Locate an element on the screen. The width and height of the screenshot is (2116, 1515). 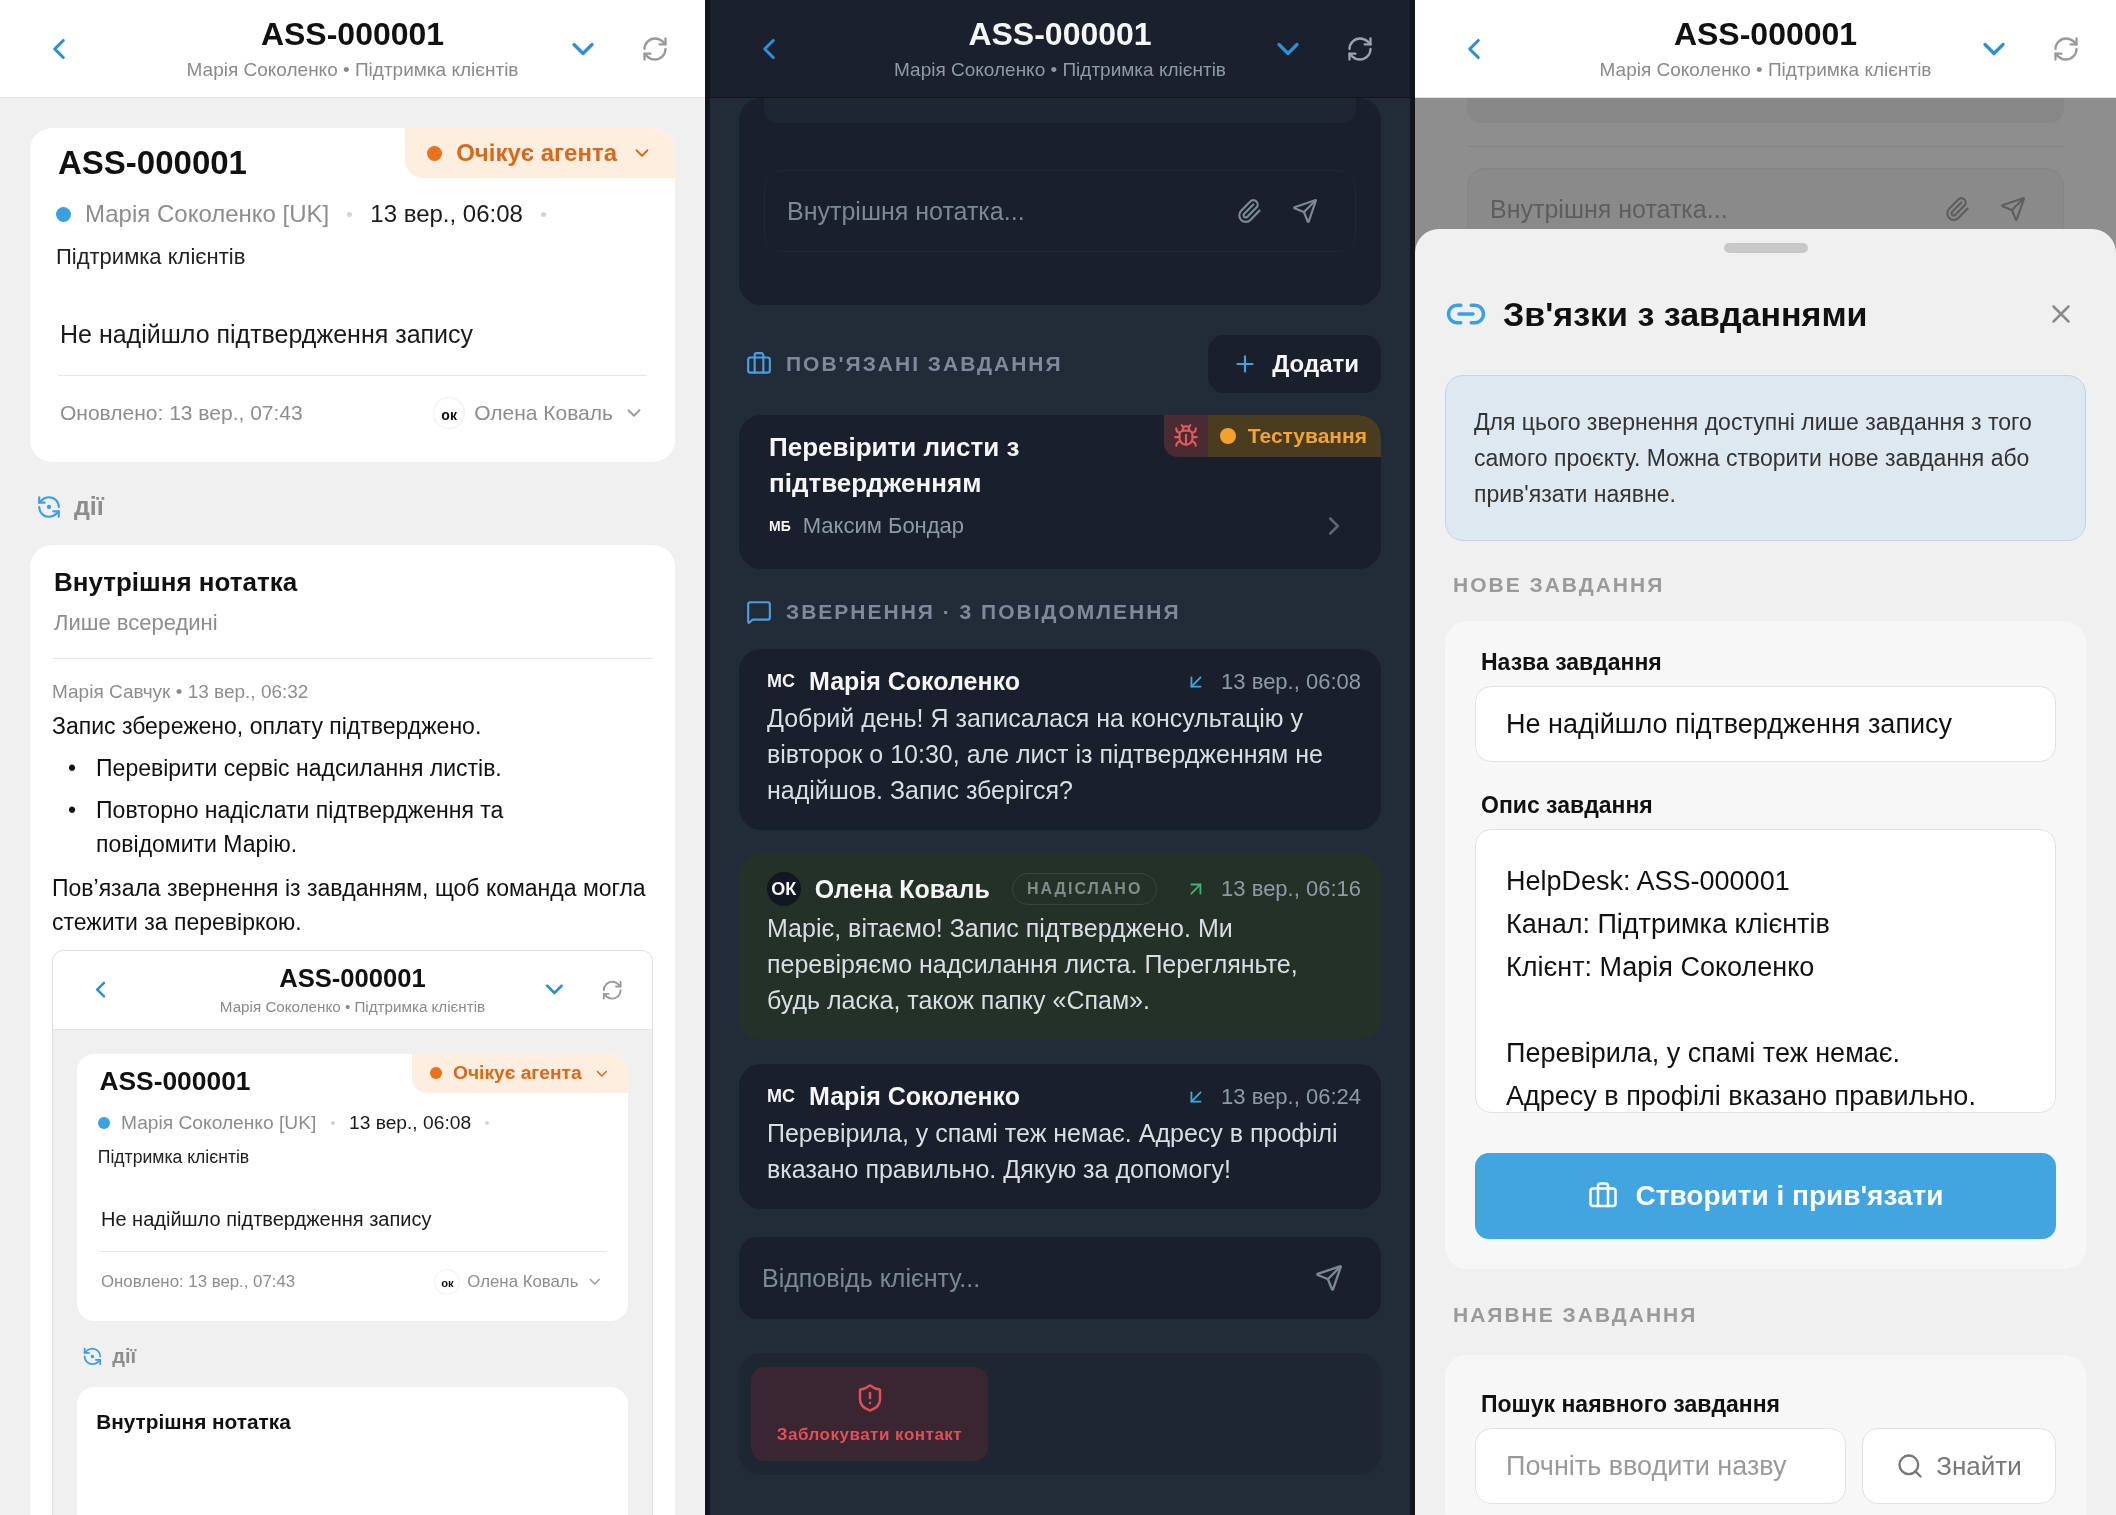
message-time: 13 вер., 06:16 is located at coordinates (1291, 889).